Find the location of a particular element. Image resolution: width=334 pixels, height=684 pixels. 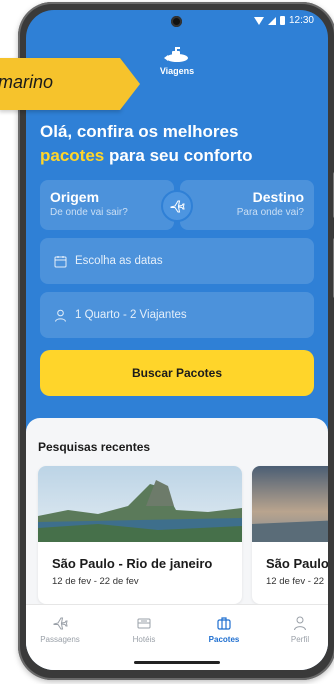

guests-field: 1 Quarto - 2 Viajantes is located at coordinates (177, 315).